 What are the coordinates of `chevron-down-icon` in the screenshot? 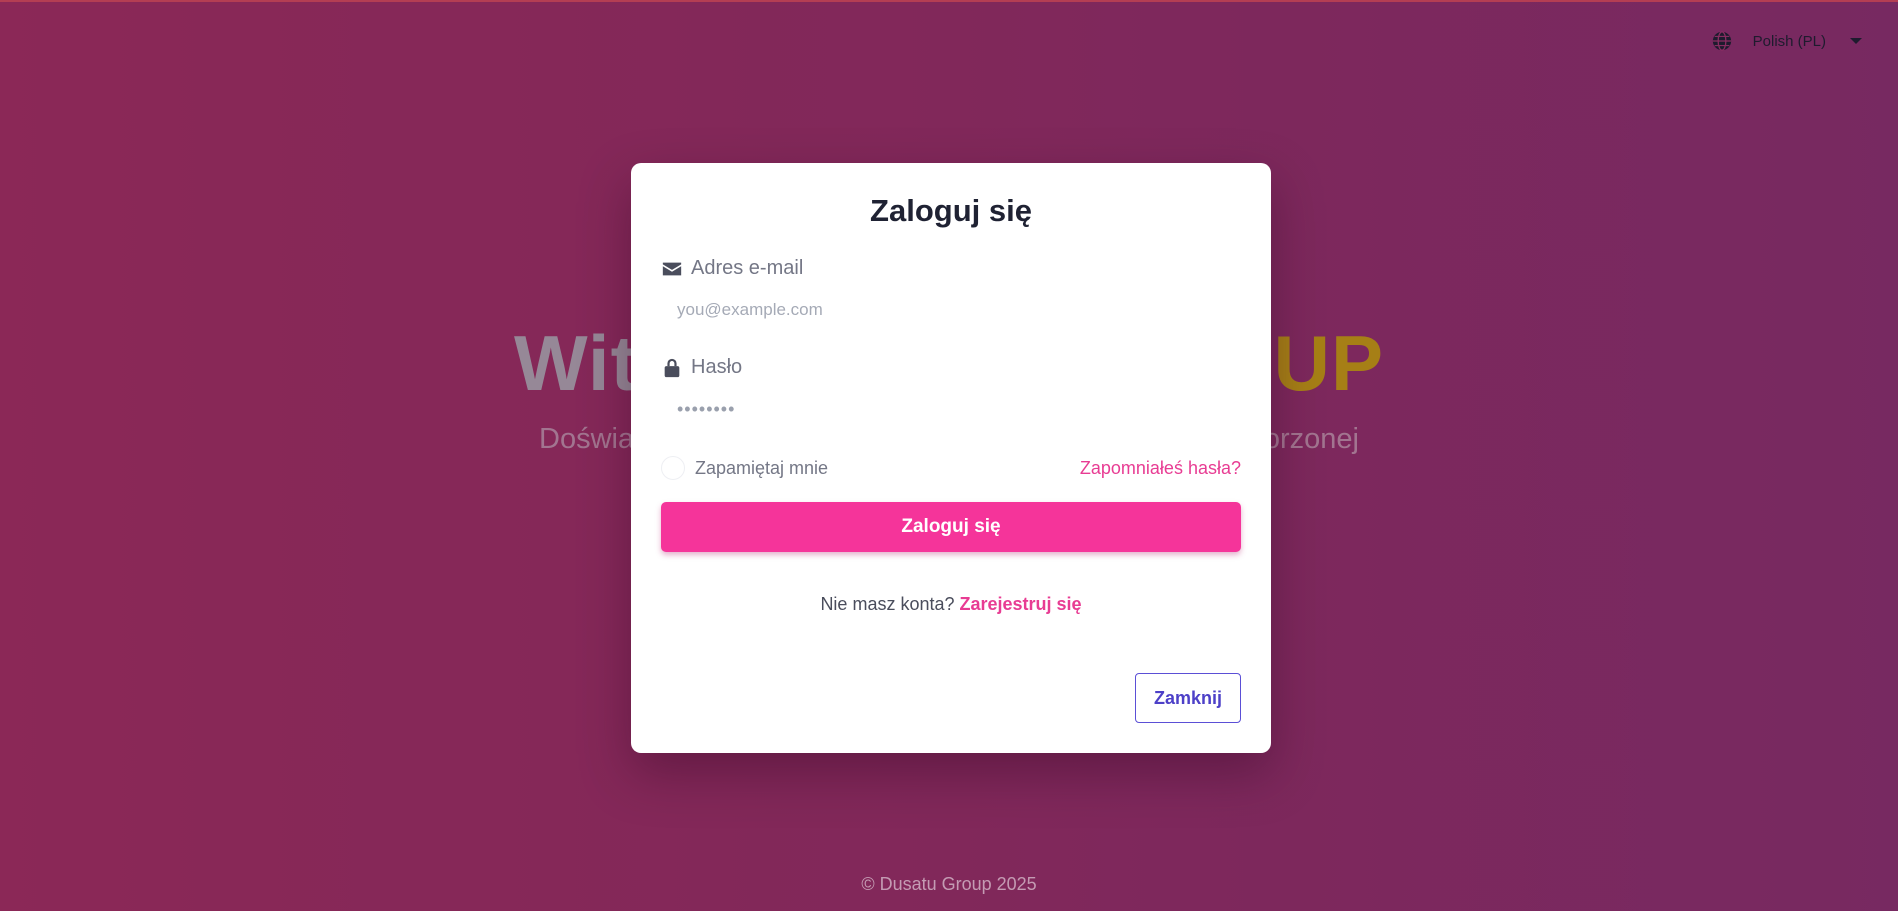 It's located at (1856, 41).